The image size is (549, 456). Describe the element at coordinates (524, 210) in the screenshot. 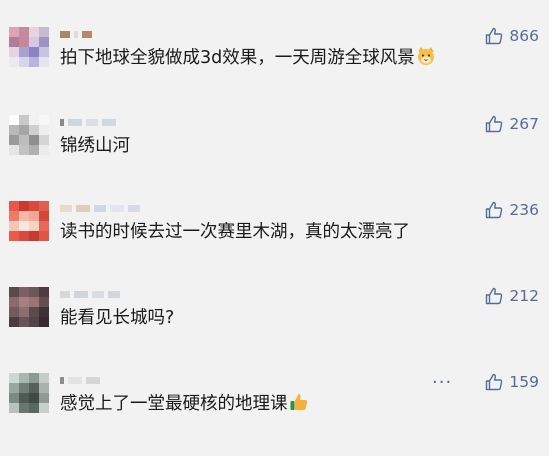

I see `like-count: 236` at that location.